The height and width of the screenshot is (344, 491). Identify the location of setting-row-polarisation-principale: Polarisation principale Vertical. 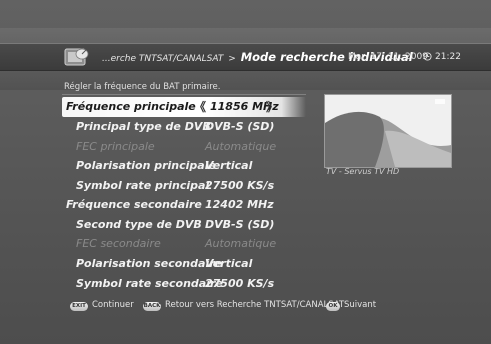
(160, 166).